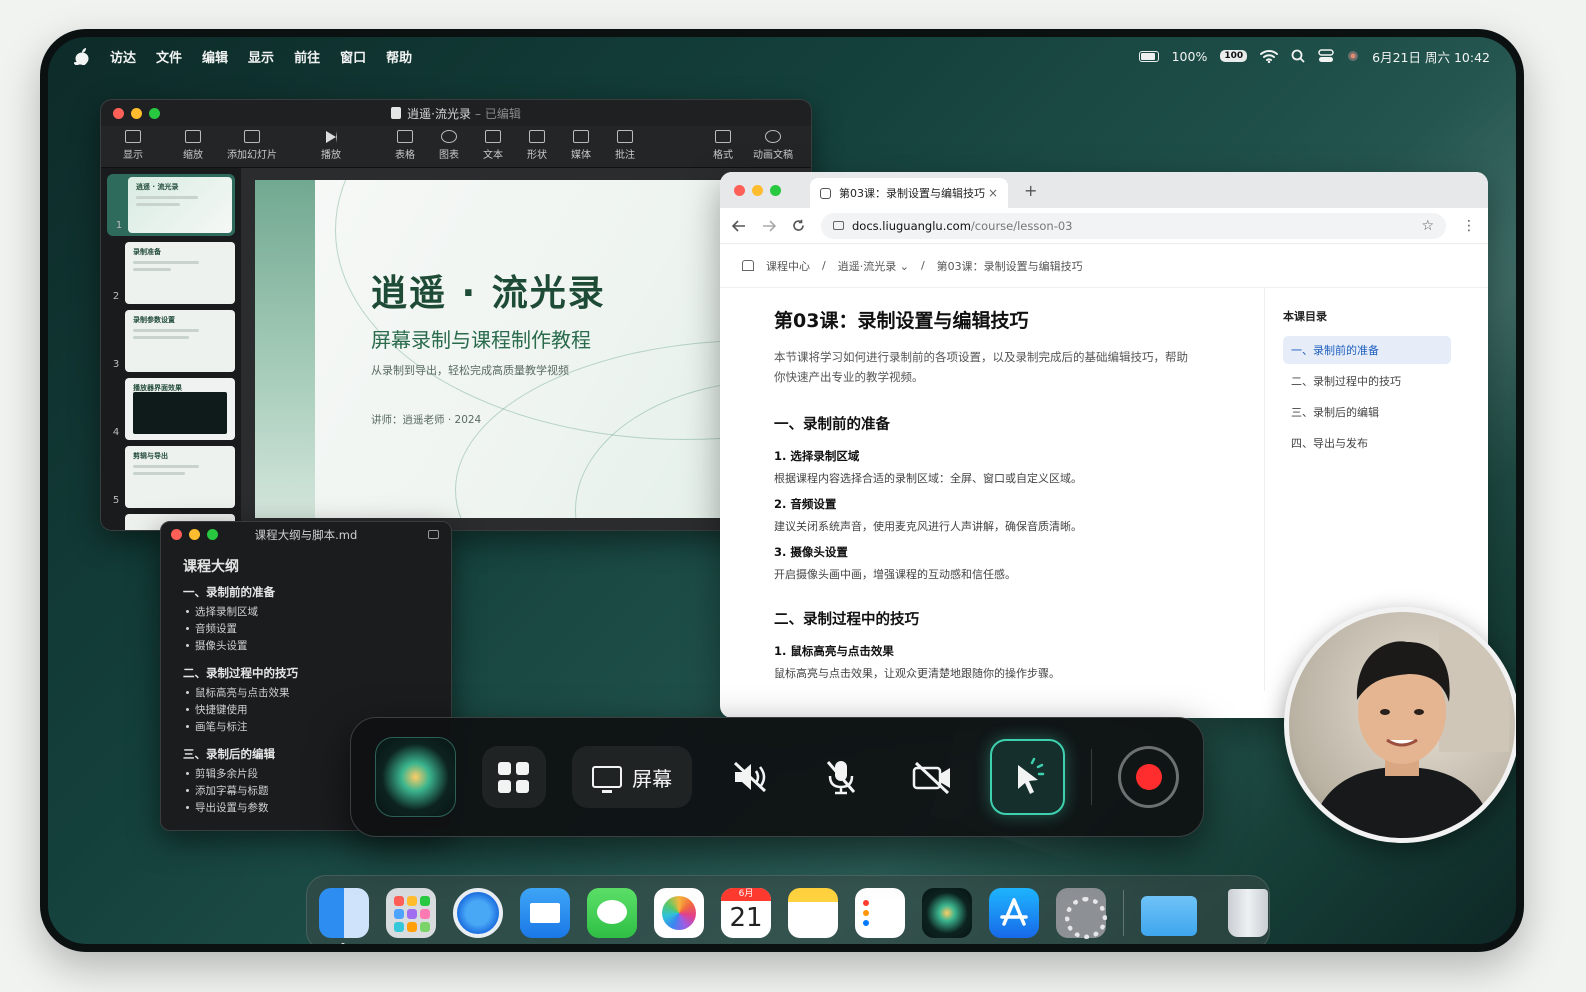 The width and height of the screenshot is (1586, 992). What do you see at coordinates (911, 225) in the screenshot?
I see `url-host: docs.liuguanglu.com` at bounding box center [911, 225].